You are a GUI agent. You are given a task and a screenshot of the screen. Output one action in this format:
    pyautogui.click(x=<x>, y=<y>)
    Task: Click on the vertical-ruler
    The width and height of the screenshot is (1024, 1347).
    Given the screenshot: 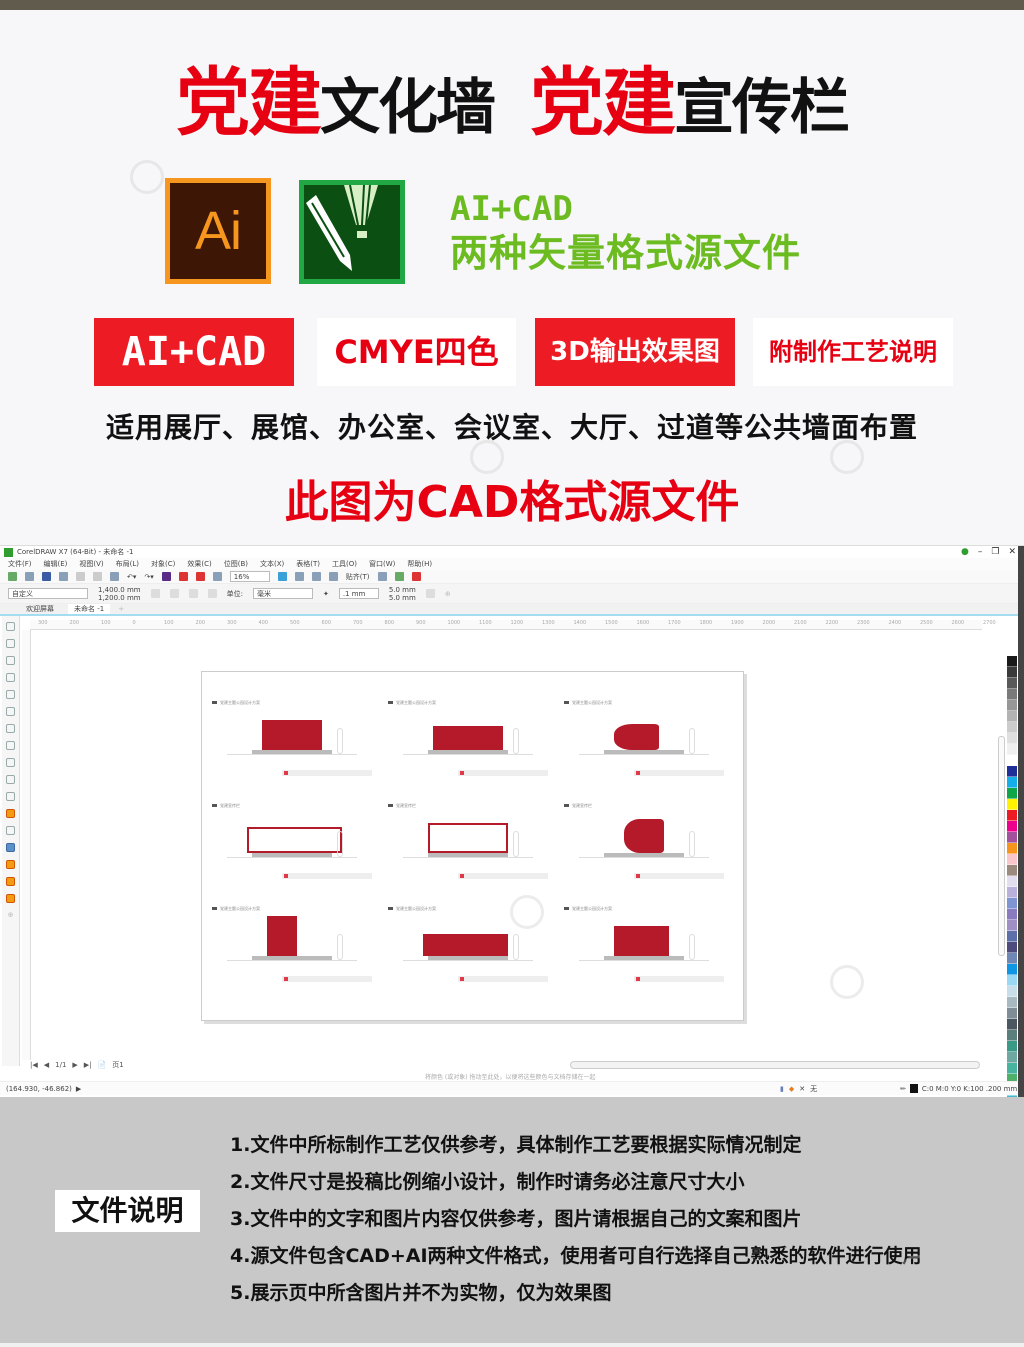 What is the action you would take?
    pyautogui.click(x=26, y=845)
    